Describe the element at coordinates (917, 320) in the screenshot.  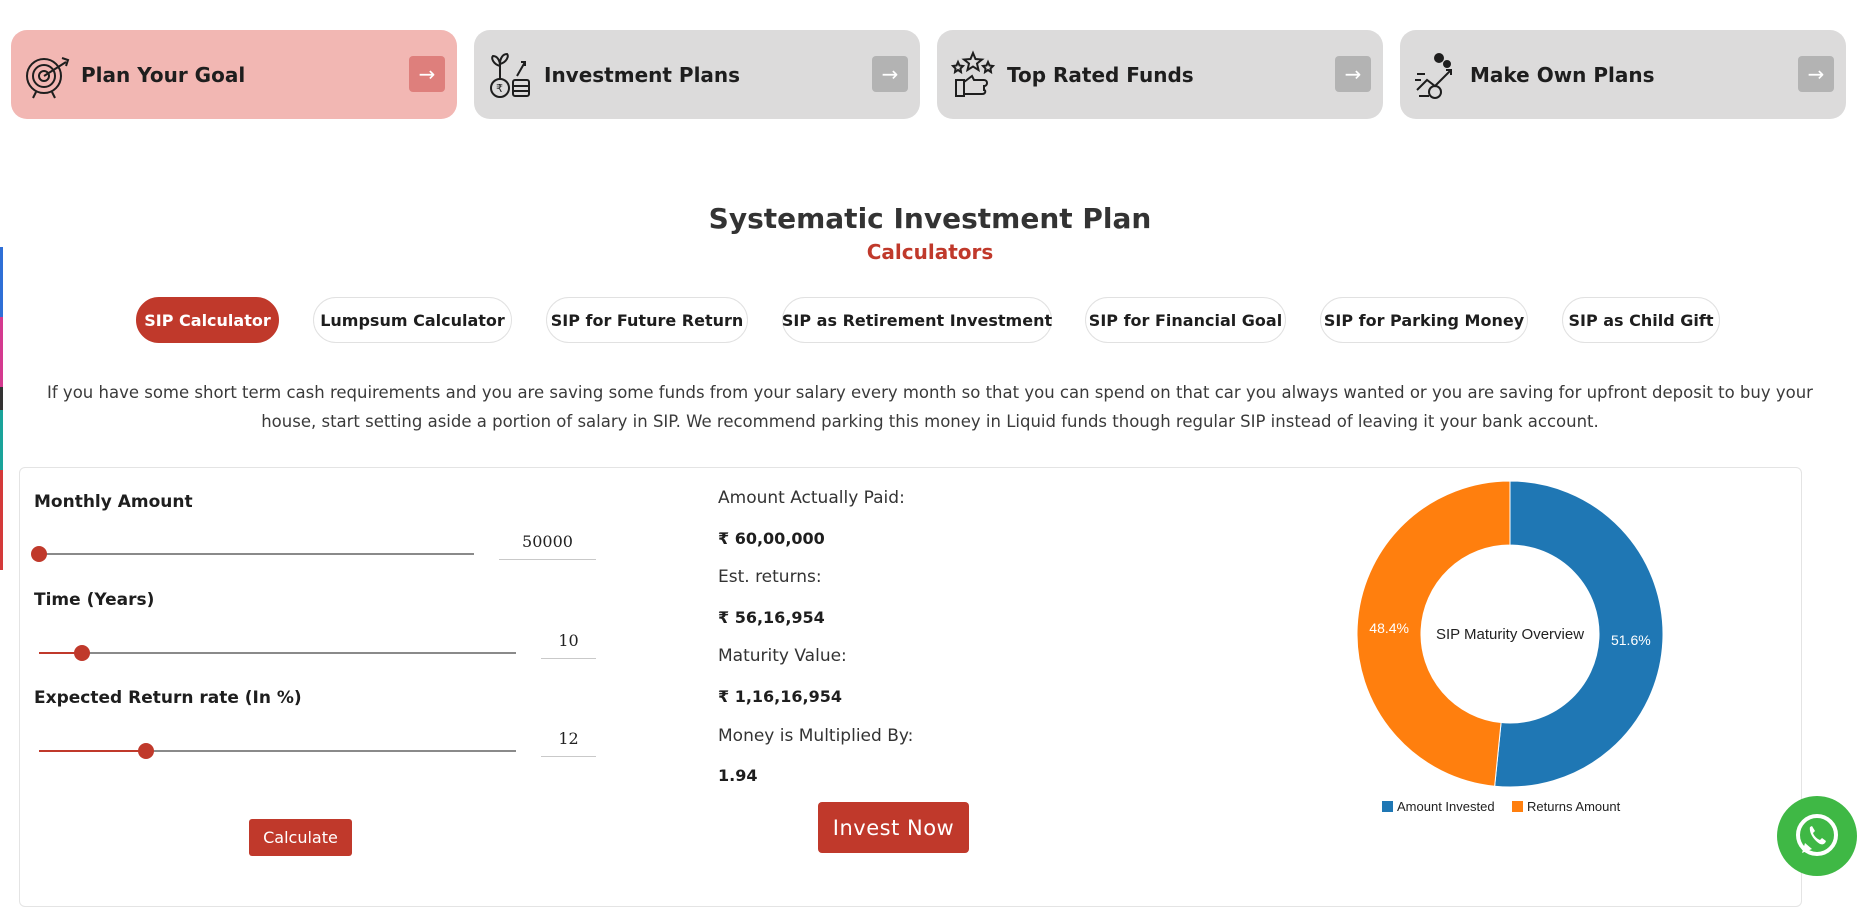
I see `tab-sip-retirement: SIP as Retirement Investment` at that location.